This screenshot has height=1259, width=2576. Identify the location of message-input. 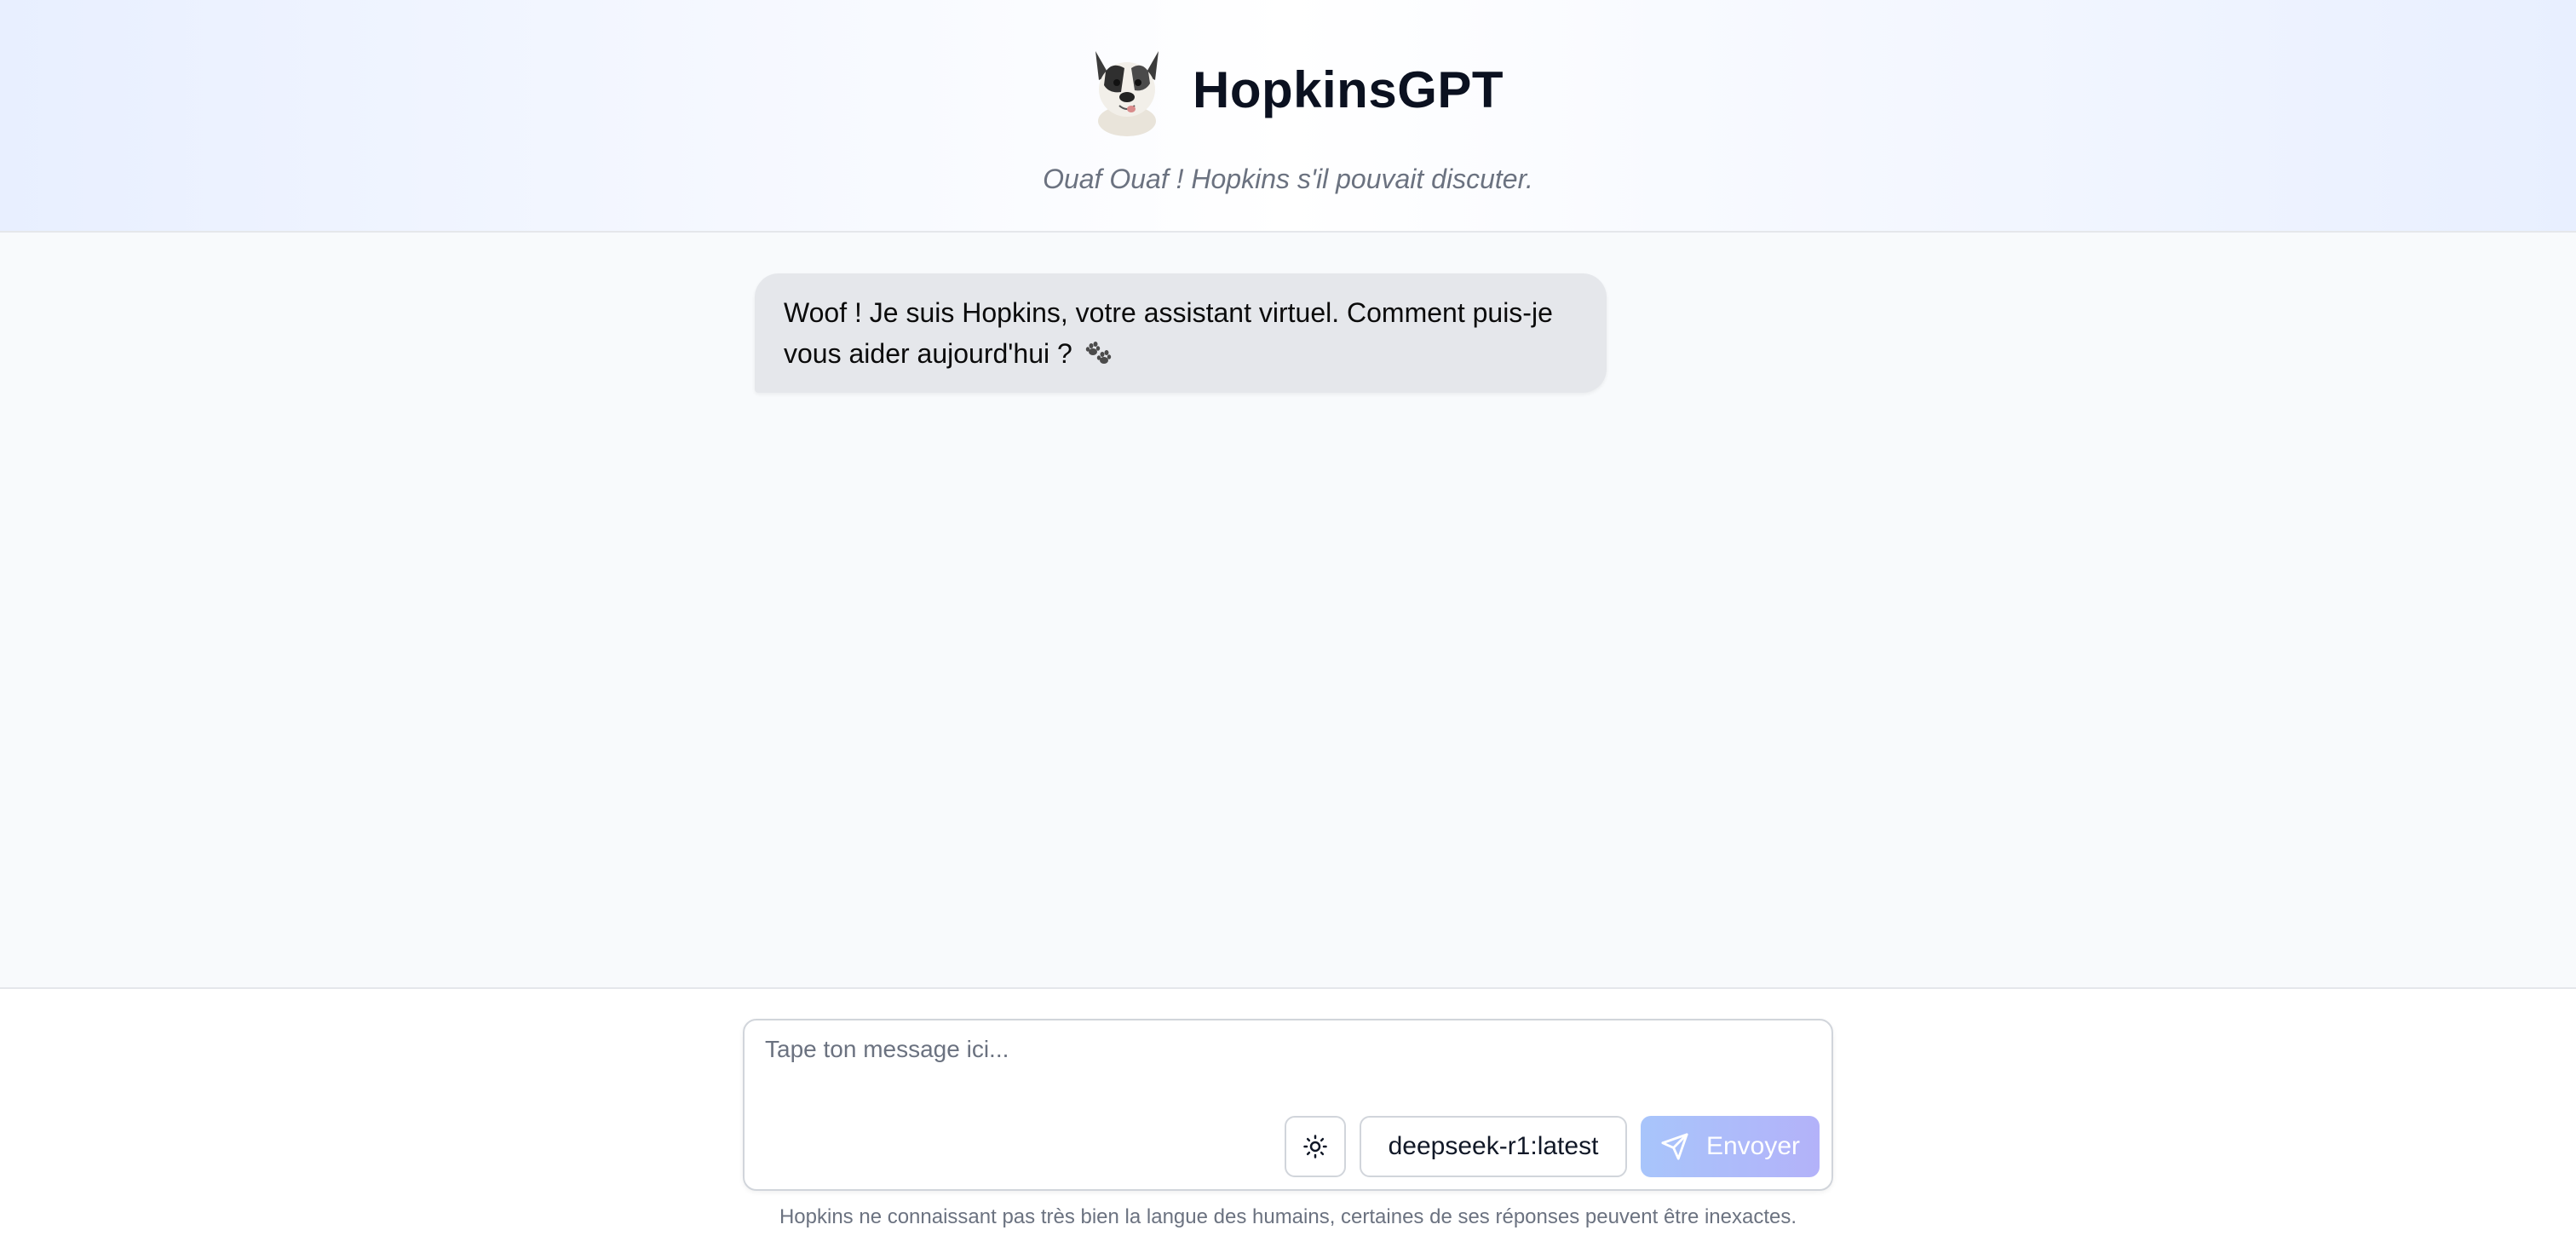
(1285, 1070).